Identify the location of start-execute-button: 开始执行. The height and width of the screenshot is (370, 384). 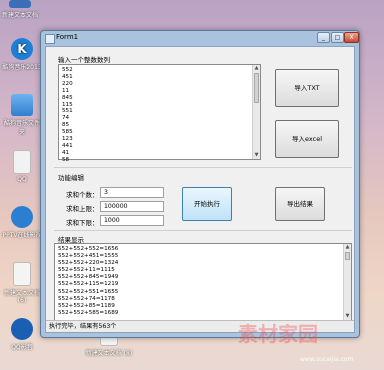
(207, 204).